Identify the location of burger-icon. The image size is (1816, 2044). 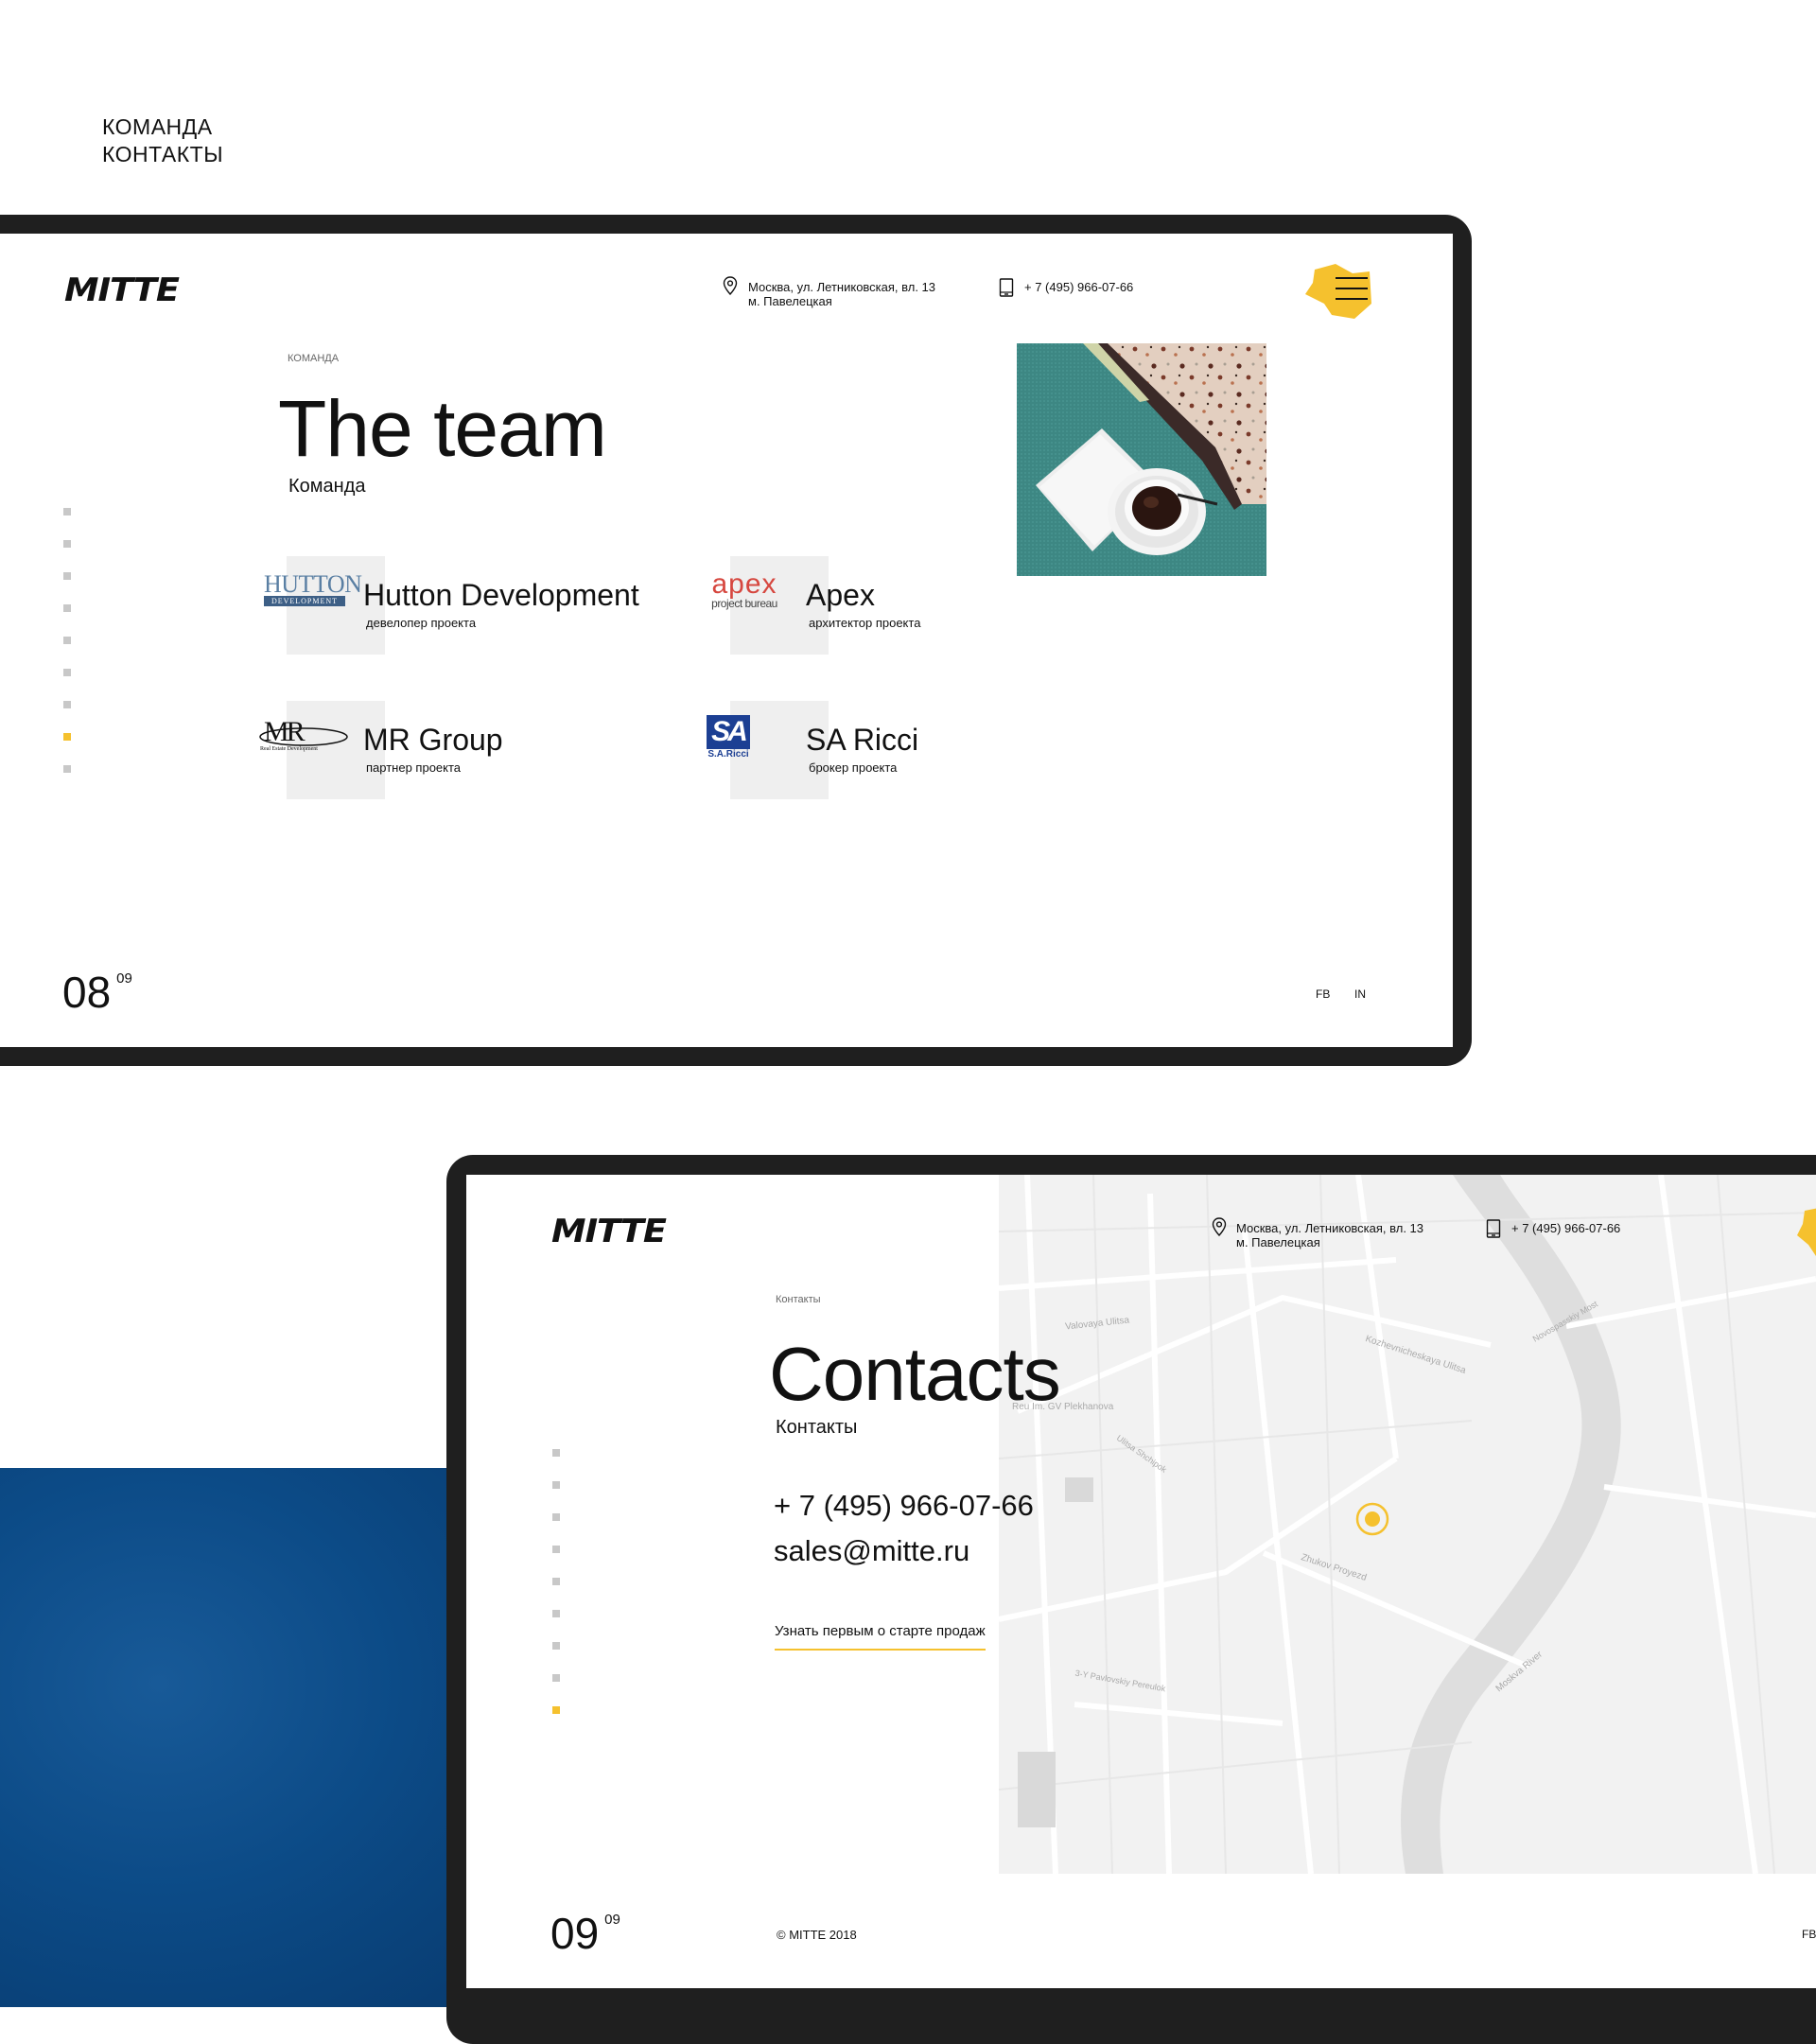
(1352, 278).